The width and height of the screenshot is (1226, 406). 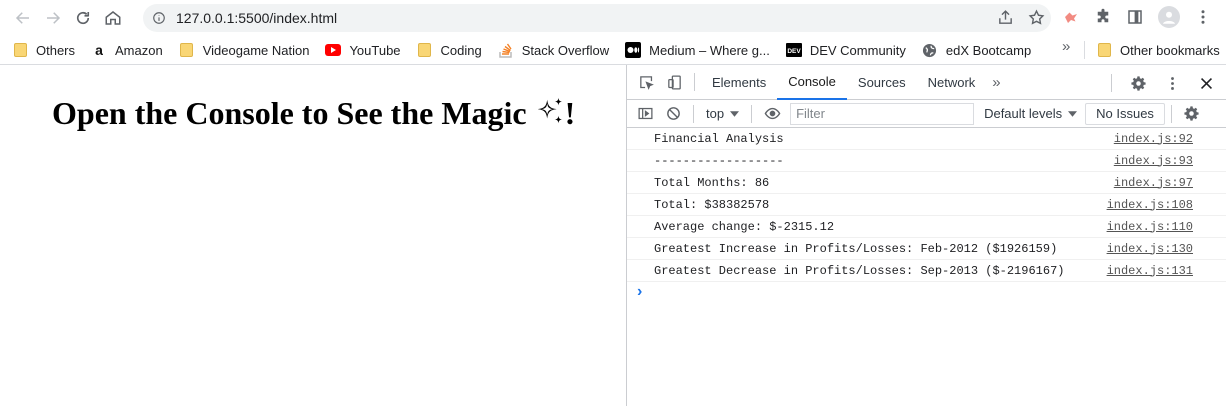 What do you see at coordinates (1150, 271) in the screenshot?
I see `source-link: index.js:131` at bounding box center [1150, 271].